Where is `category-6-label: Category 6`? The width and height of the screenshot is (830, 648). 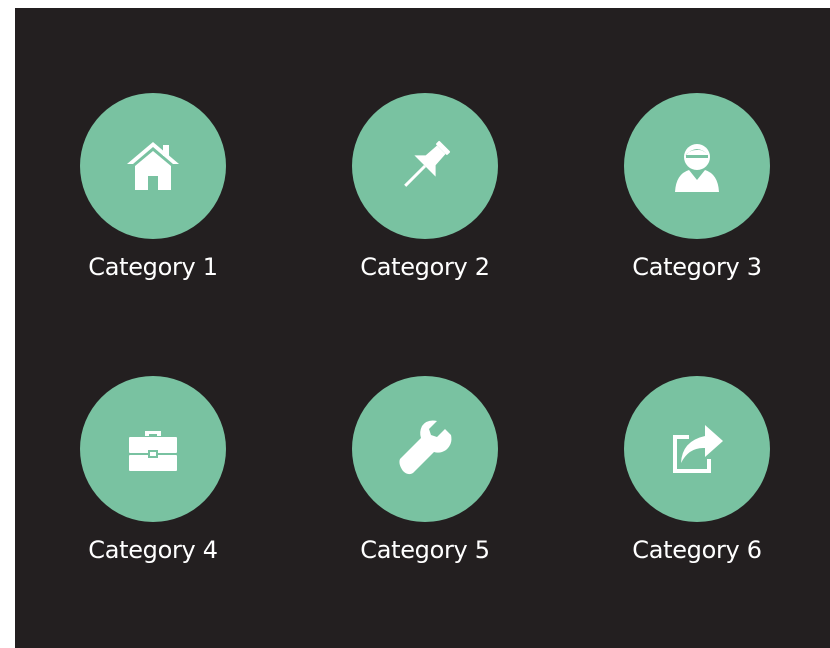
category-6-label: Category 6 is located at coordinates (697, 550).